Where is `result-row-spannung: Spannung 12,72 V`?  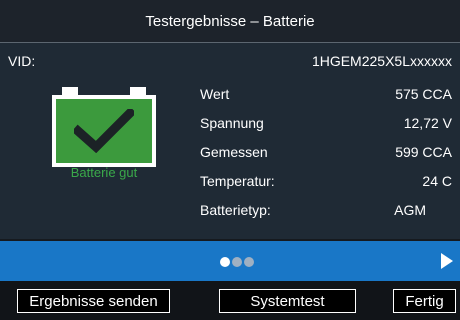
result-row-spannung: Spannung 12,72 V is located at coordinates (326, 125).